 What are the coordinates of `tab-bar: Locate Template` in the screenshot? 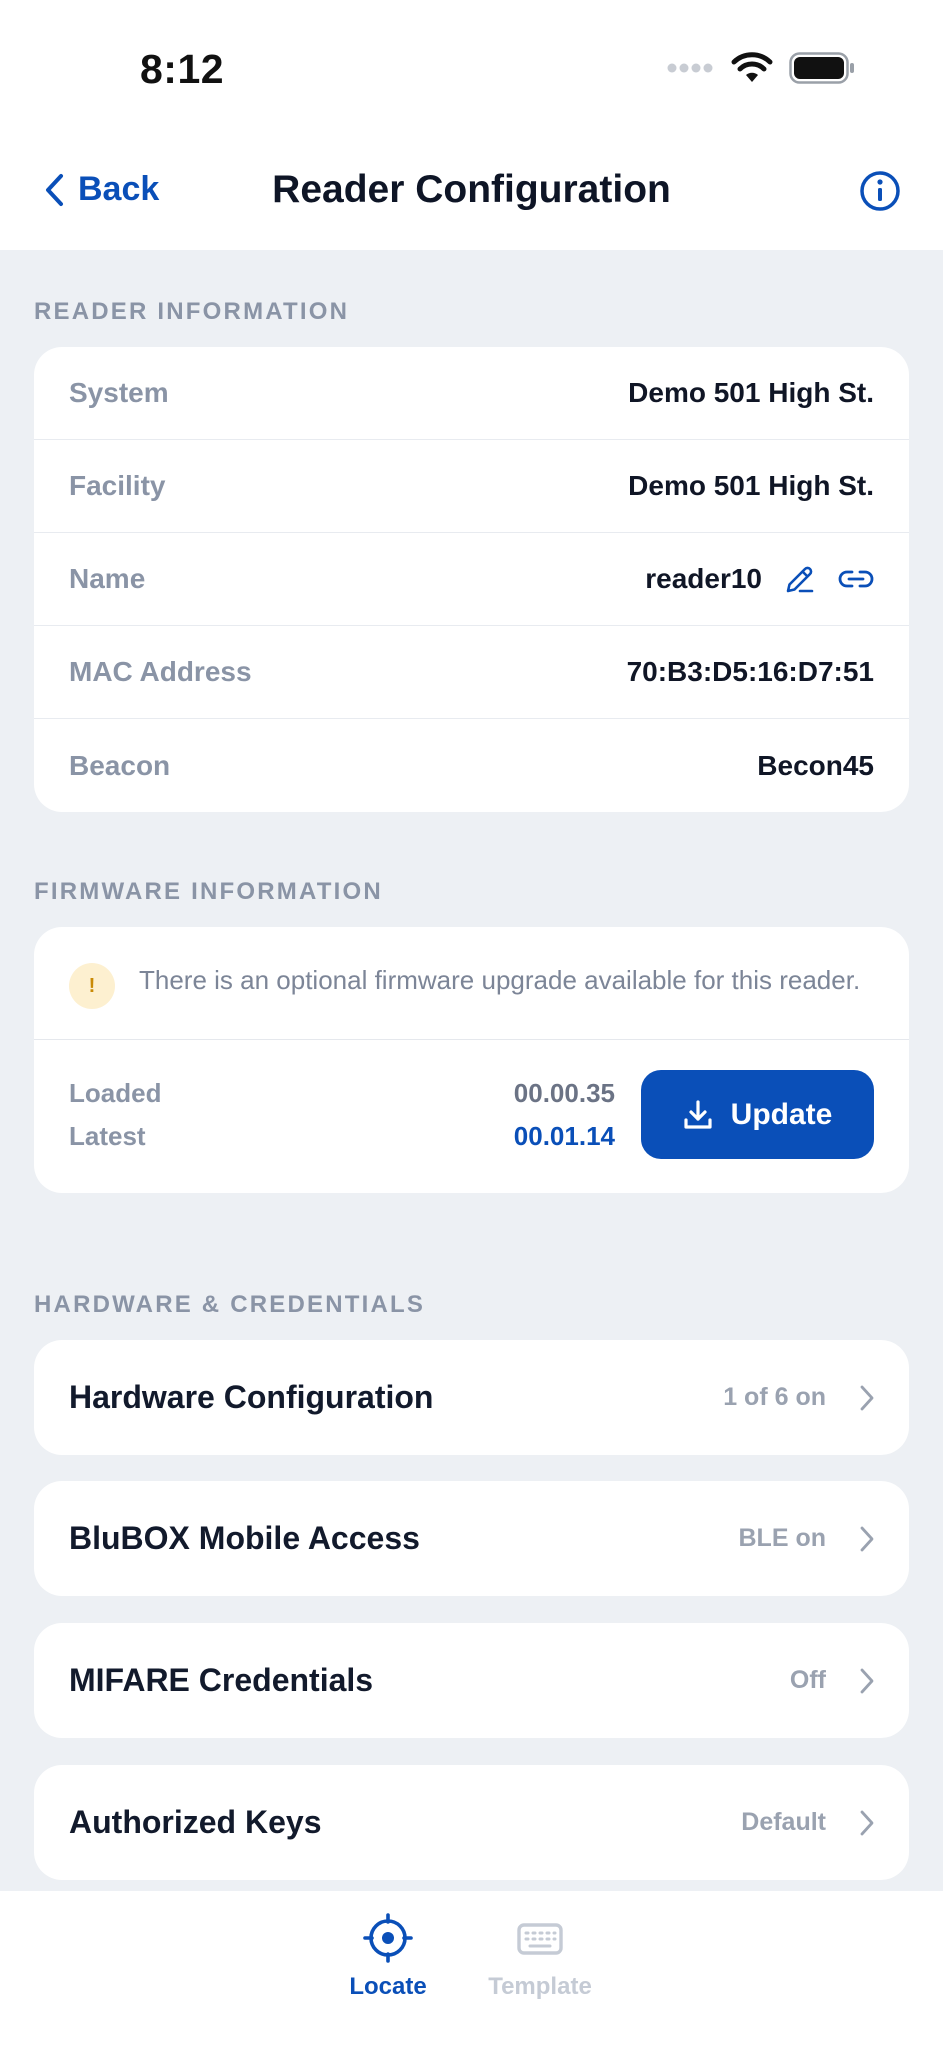 It's located at (471, 1969).